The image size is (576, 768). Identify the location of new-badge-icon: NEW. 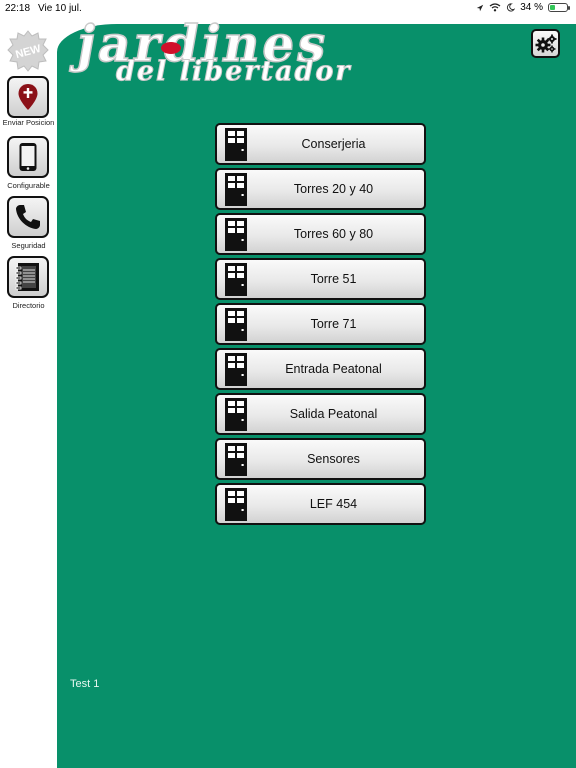
(28, 51).